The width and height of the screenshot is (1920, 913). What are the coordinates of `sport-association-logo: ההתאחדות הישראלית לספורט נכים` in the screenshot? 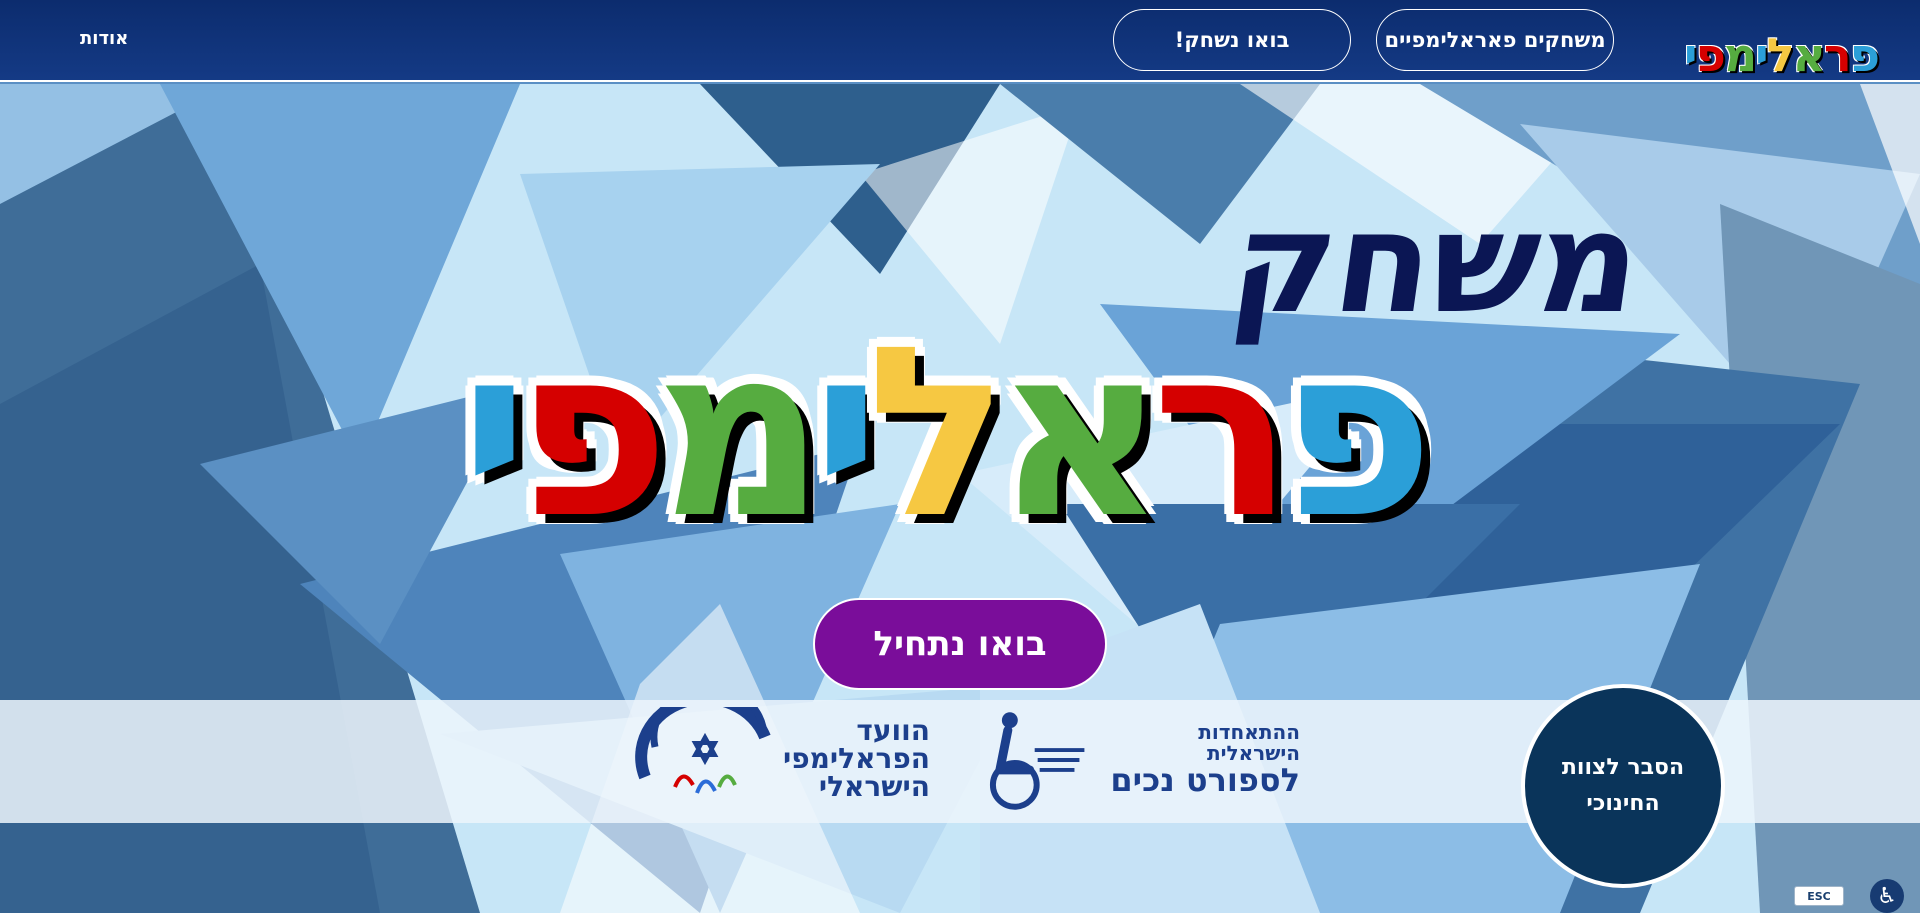 It's located at (1140, 760).